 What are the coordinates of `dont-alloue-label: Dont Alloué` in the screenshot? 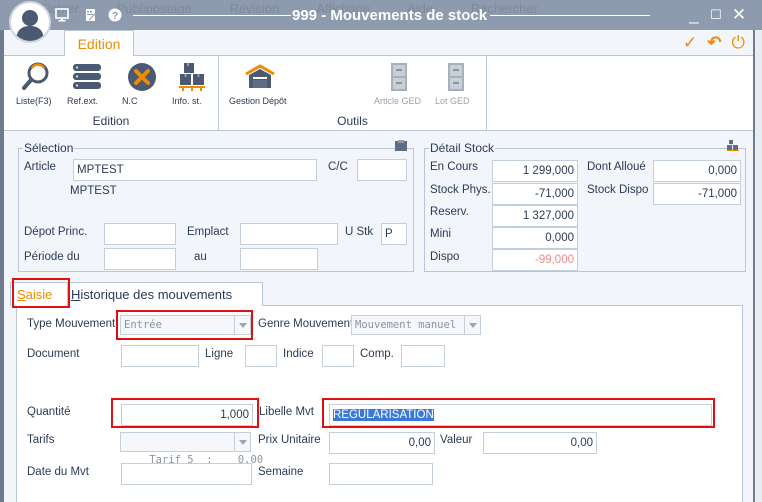 It's located at (616, 167).